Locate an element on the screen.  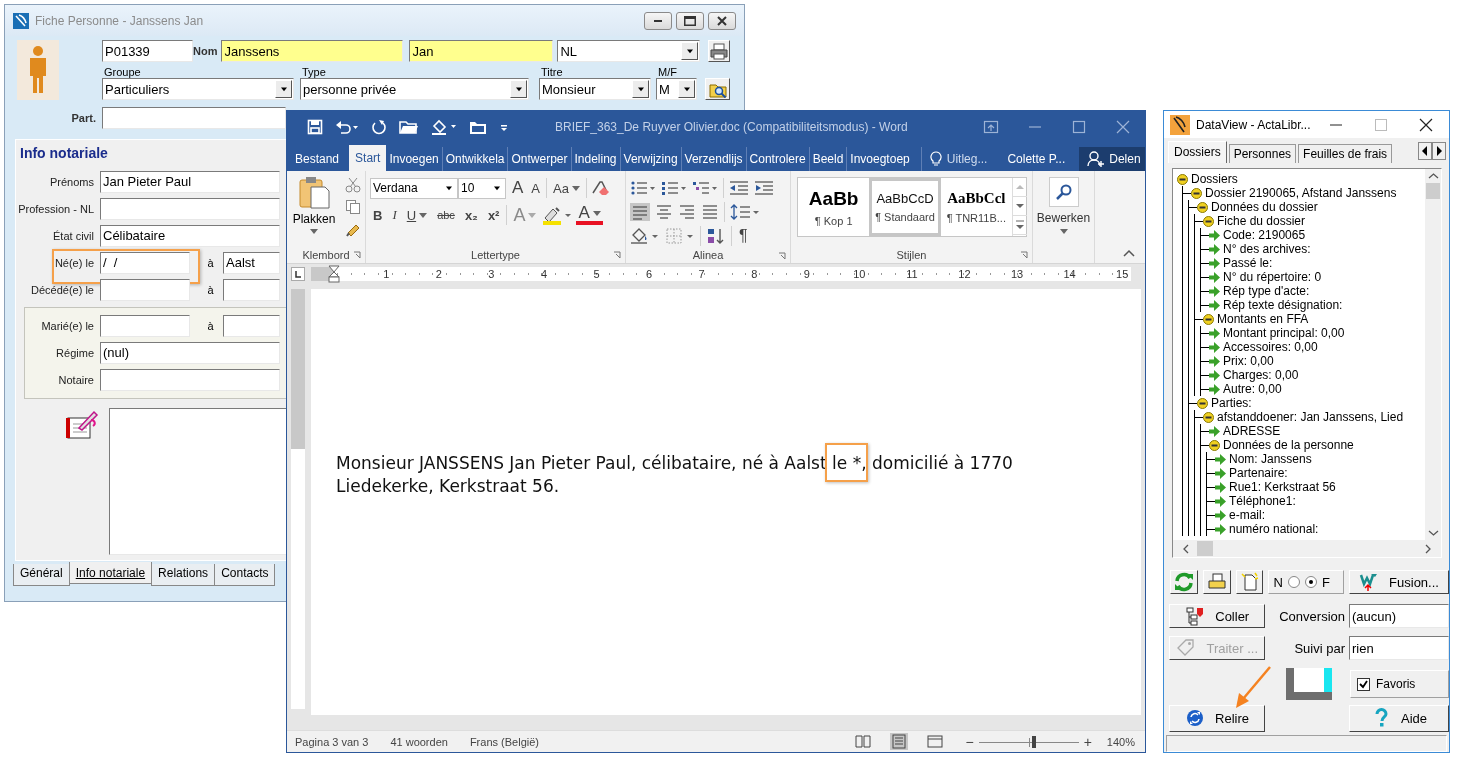
shading-icon is located at coordinates (645, 236).